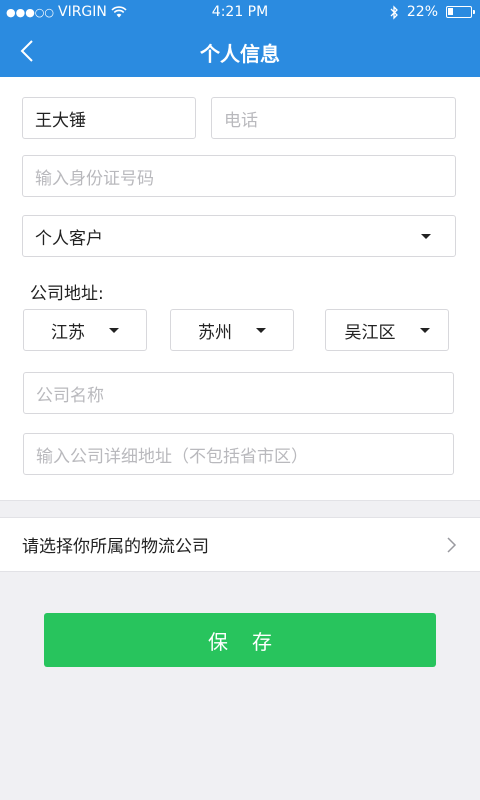 The height and width of the screenshot is (800, 480). Describe the element at coordinates (452, 544) in the screenshot. I see `chevron-right-icon` at that location.